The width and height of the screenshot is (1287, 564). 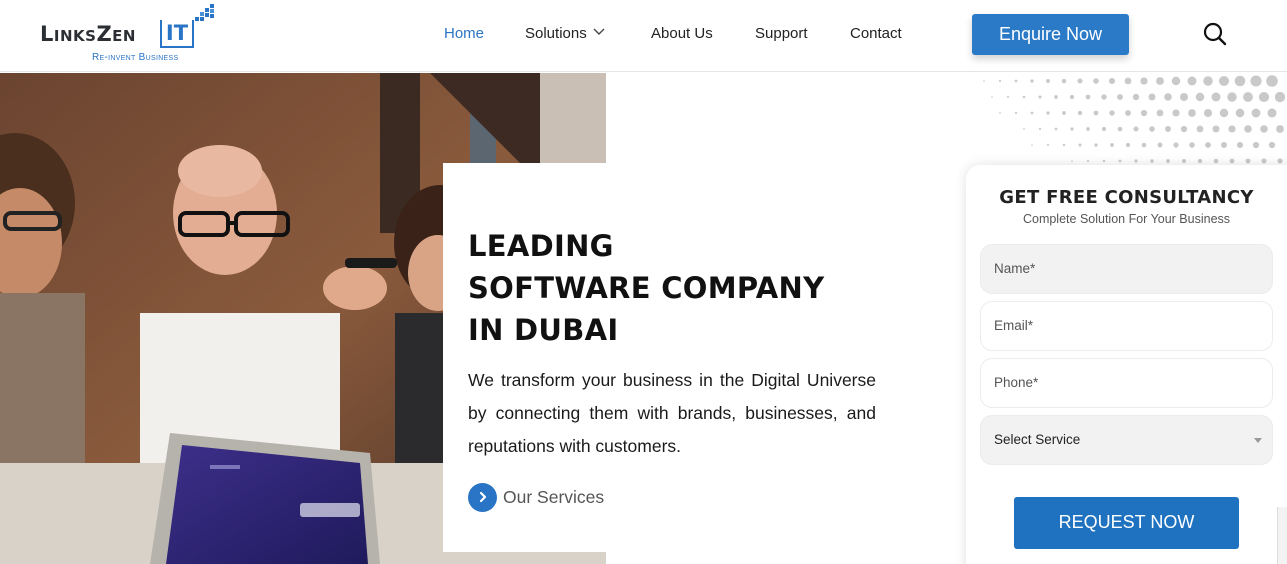 I want to click on phone-field: Phone*, so click(x=1126, y=383).